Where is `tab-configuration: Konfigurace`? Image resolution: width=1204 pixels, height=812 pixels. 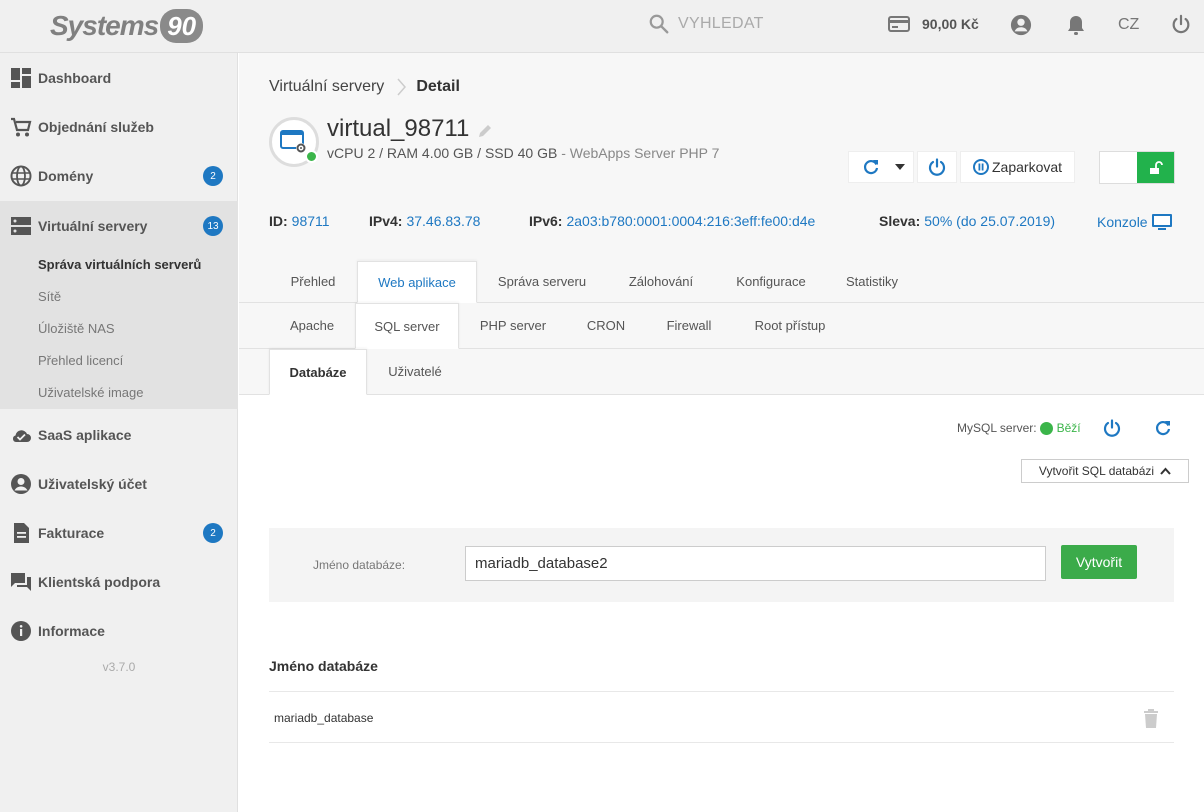 tab-configuration: Konfigurace is located at coordinates (771, 281).